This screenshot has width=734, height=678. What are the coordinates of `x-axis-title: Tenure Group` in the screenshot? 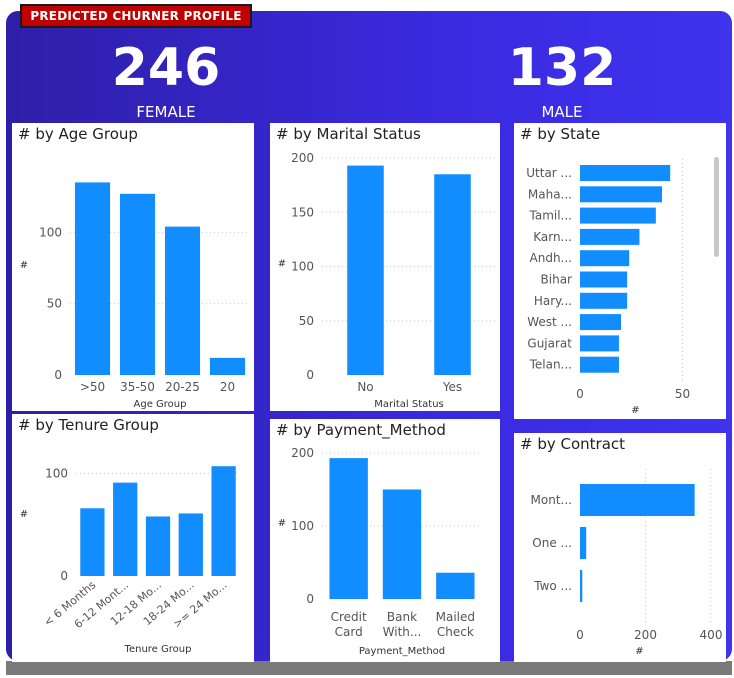 It's located at (158, 649).